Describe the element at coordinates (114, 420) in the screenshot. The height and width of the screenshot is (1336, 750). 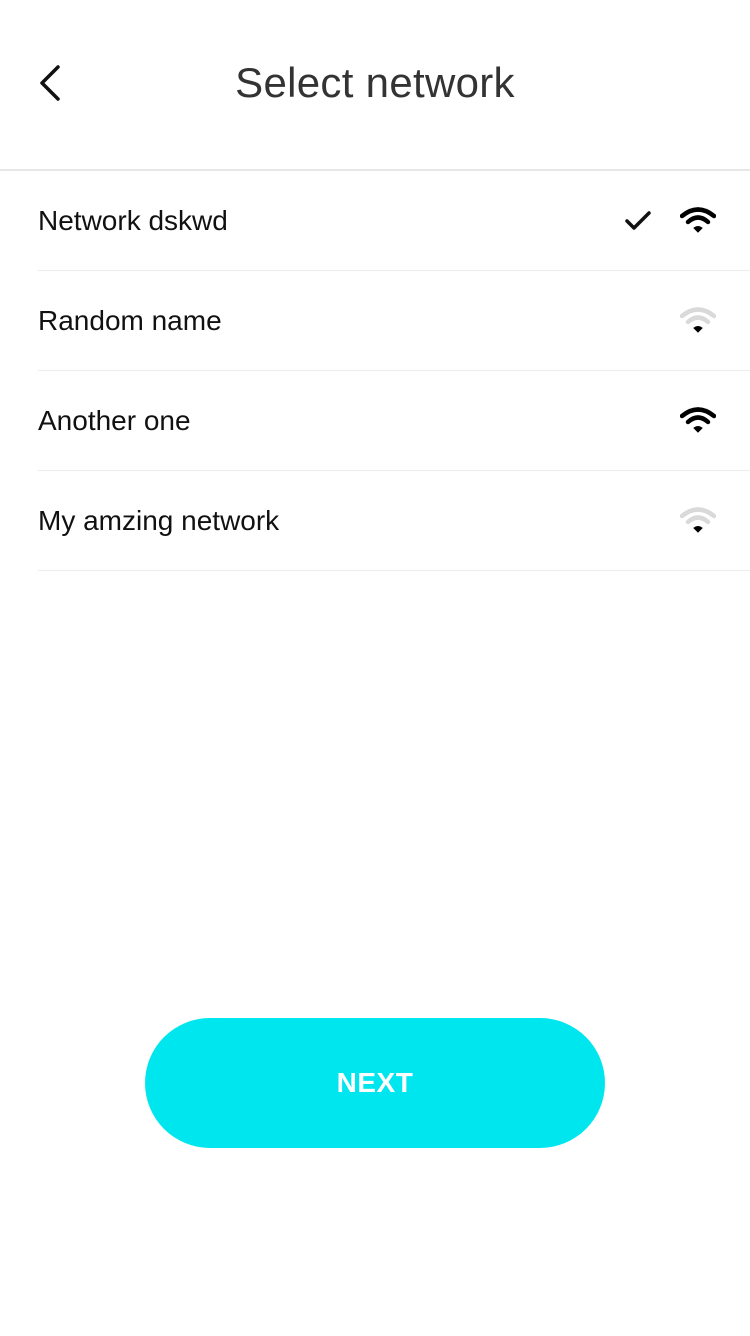
I see `network-name: Another one` at that location.